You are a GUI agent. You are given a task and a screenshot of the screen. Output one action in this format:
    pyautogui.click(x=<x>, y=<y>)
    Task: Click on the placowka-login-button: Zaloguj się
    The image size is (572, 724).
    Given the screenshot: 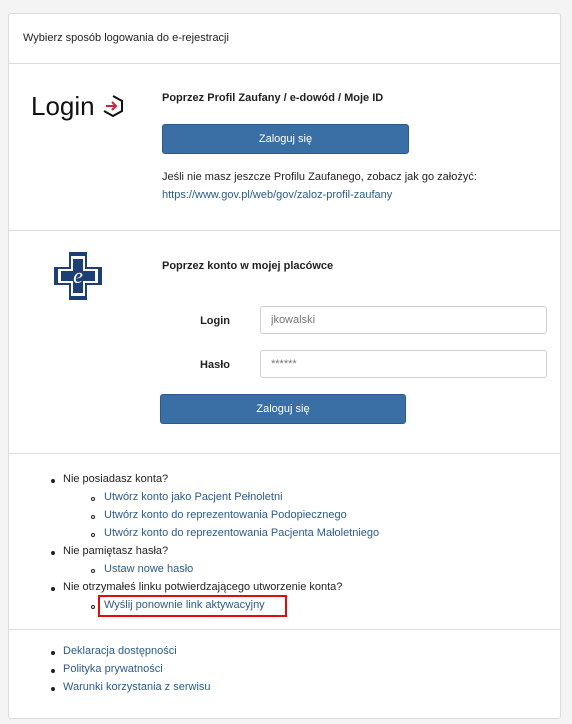 What is the action you would take?
    pyautogui.click(x=283, y=409)
    